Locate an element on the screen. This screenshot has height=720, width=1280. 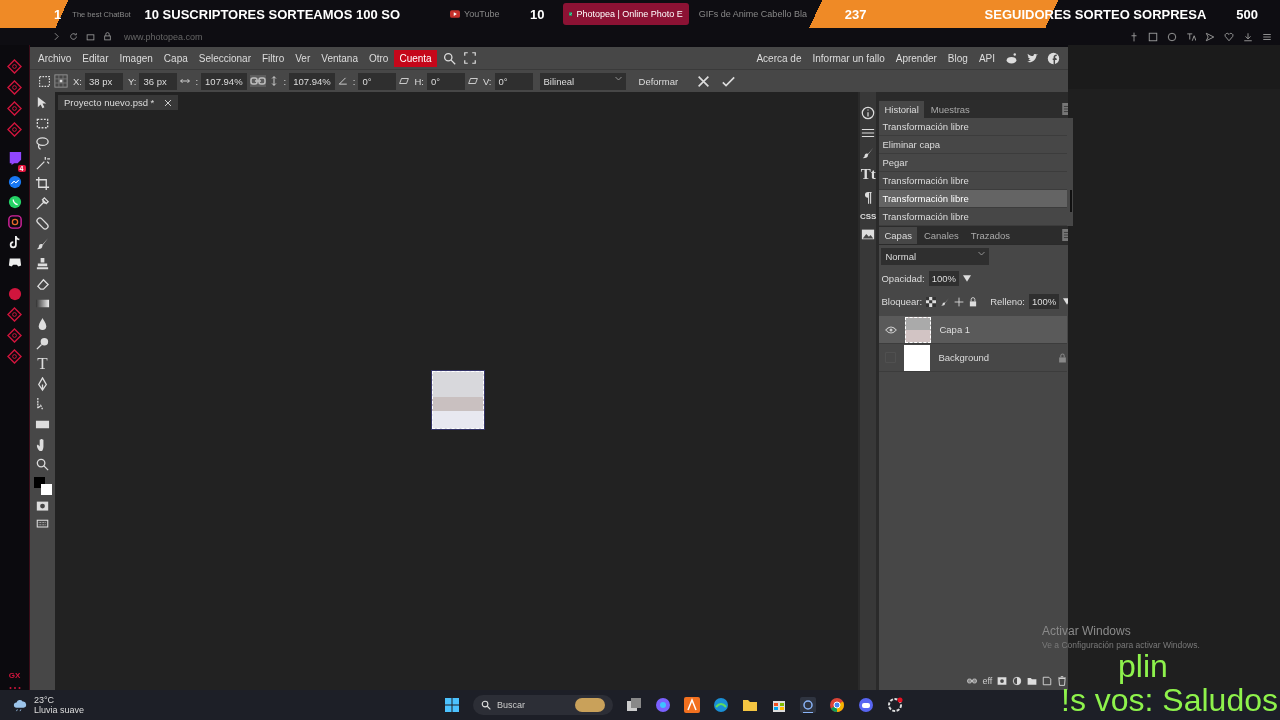
warp-button: Deformar is located at coordinates (658, 81).